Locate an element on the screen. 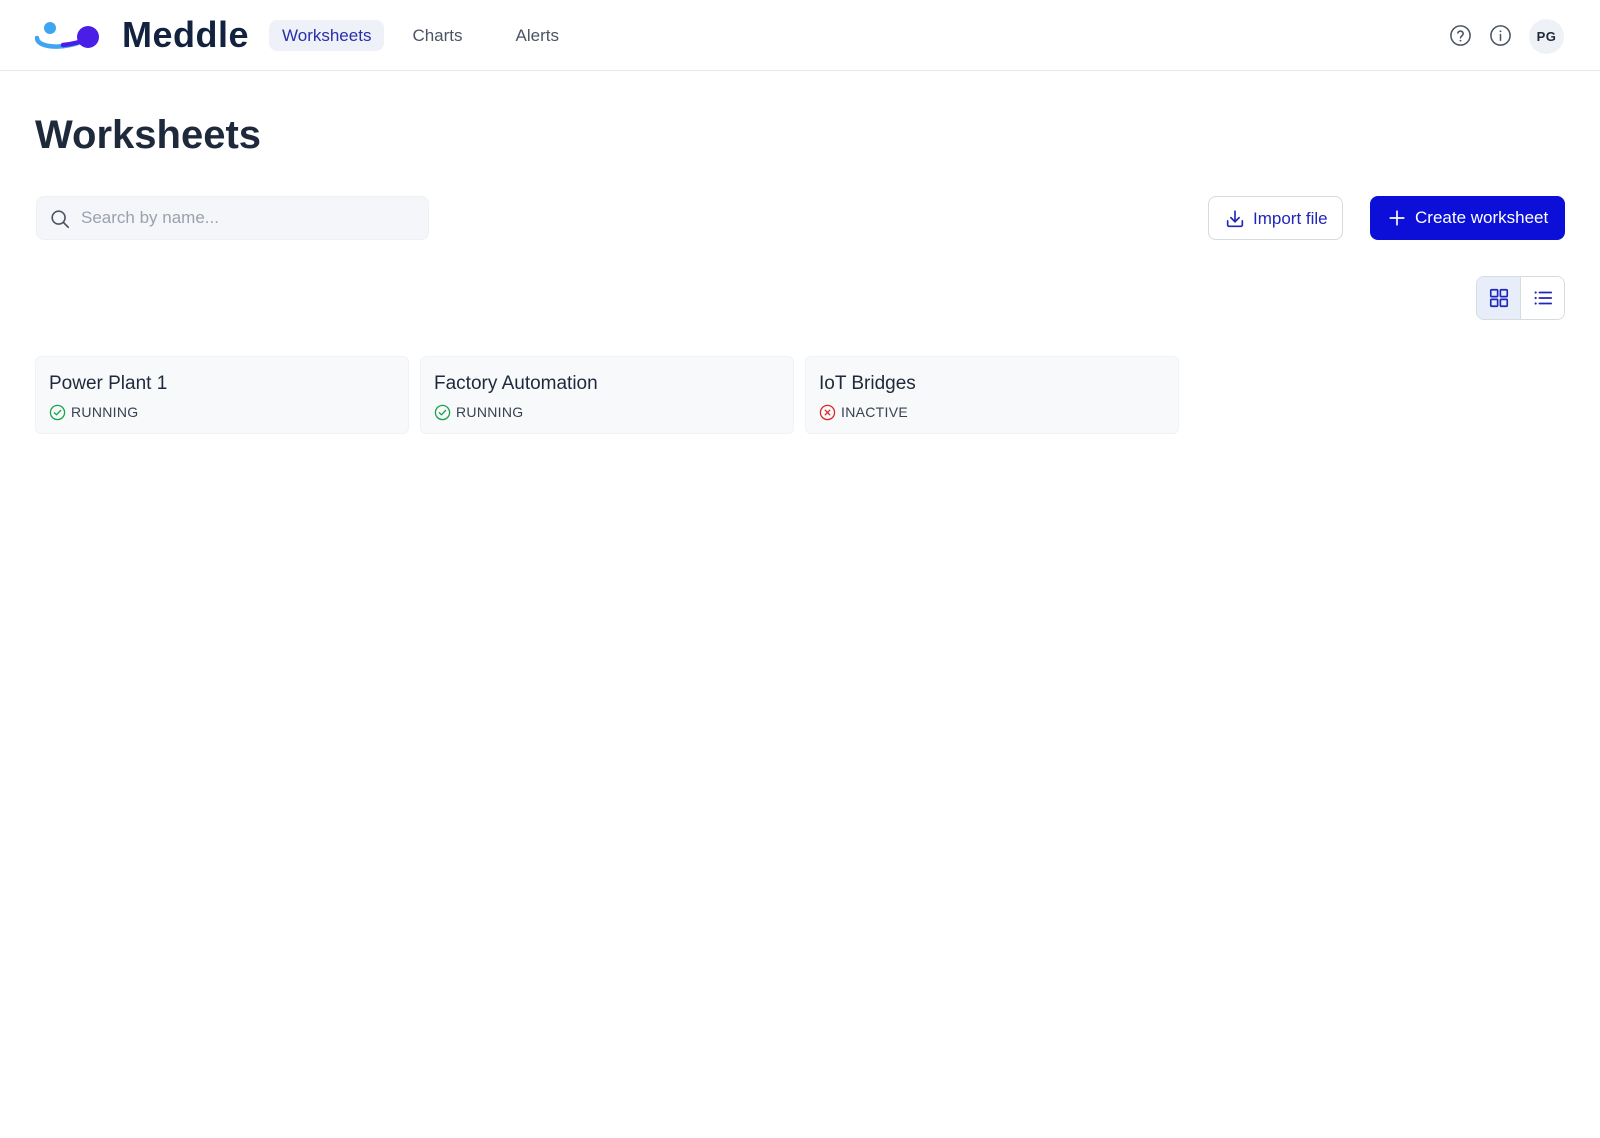 This screenshot has width=1600, height=1138. worksheet-name: IoT Bridges is located at coordinates (867, 383).